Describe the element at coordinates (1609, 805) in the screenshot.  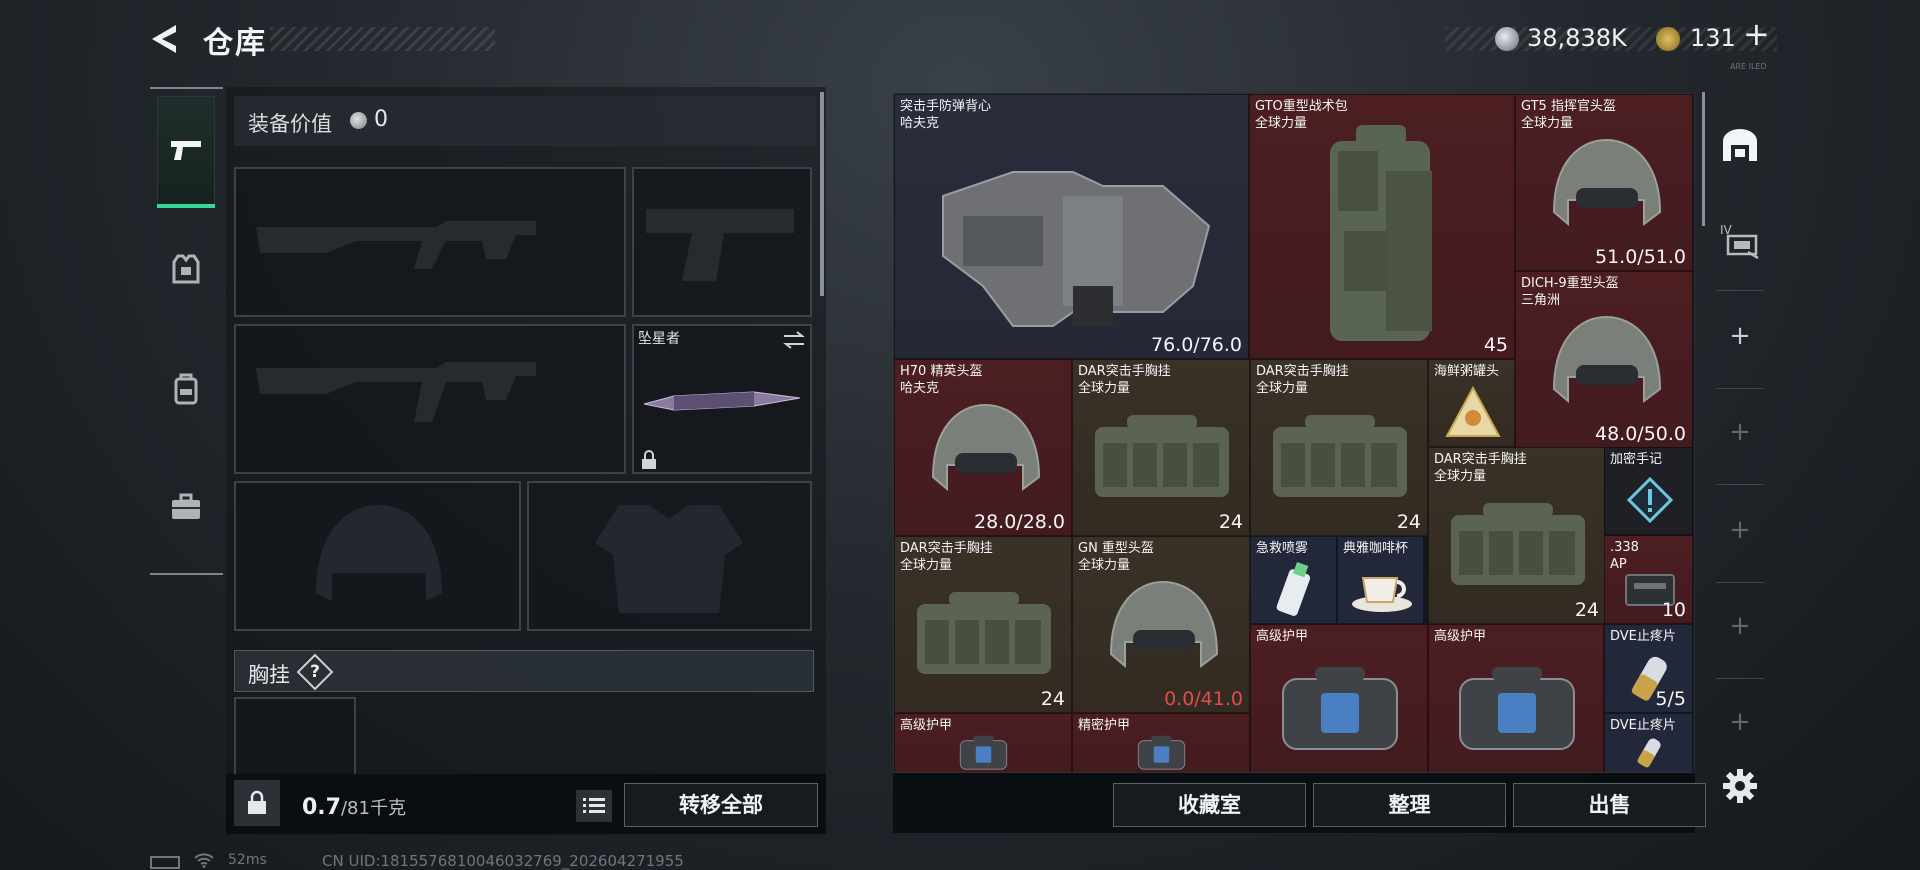
I see `sell-button: 出售` at that location.